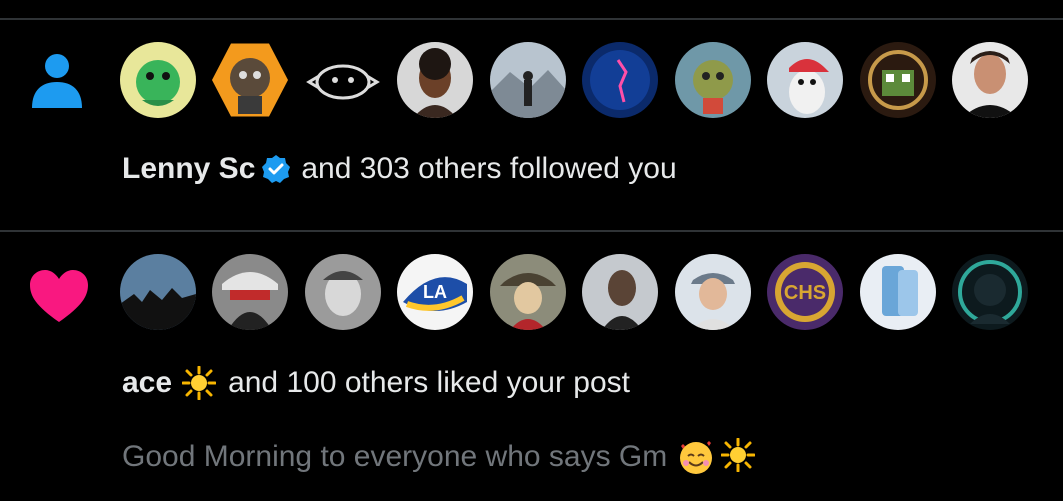  What do you see at coordinates (343, 80) in the screenshot?
I see `avatar-line-drawing` at bounding box center [343, 80].